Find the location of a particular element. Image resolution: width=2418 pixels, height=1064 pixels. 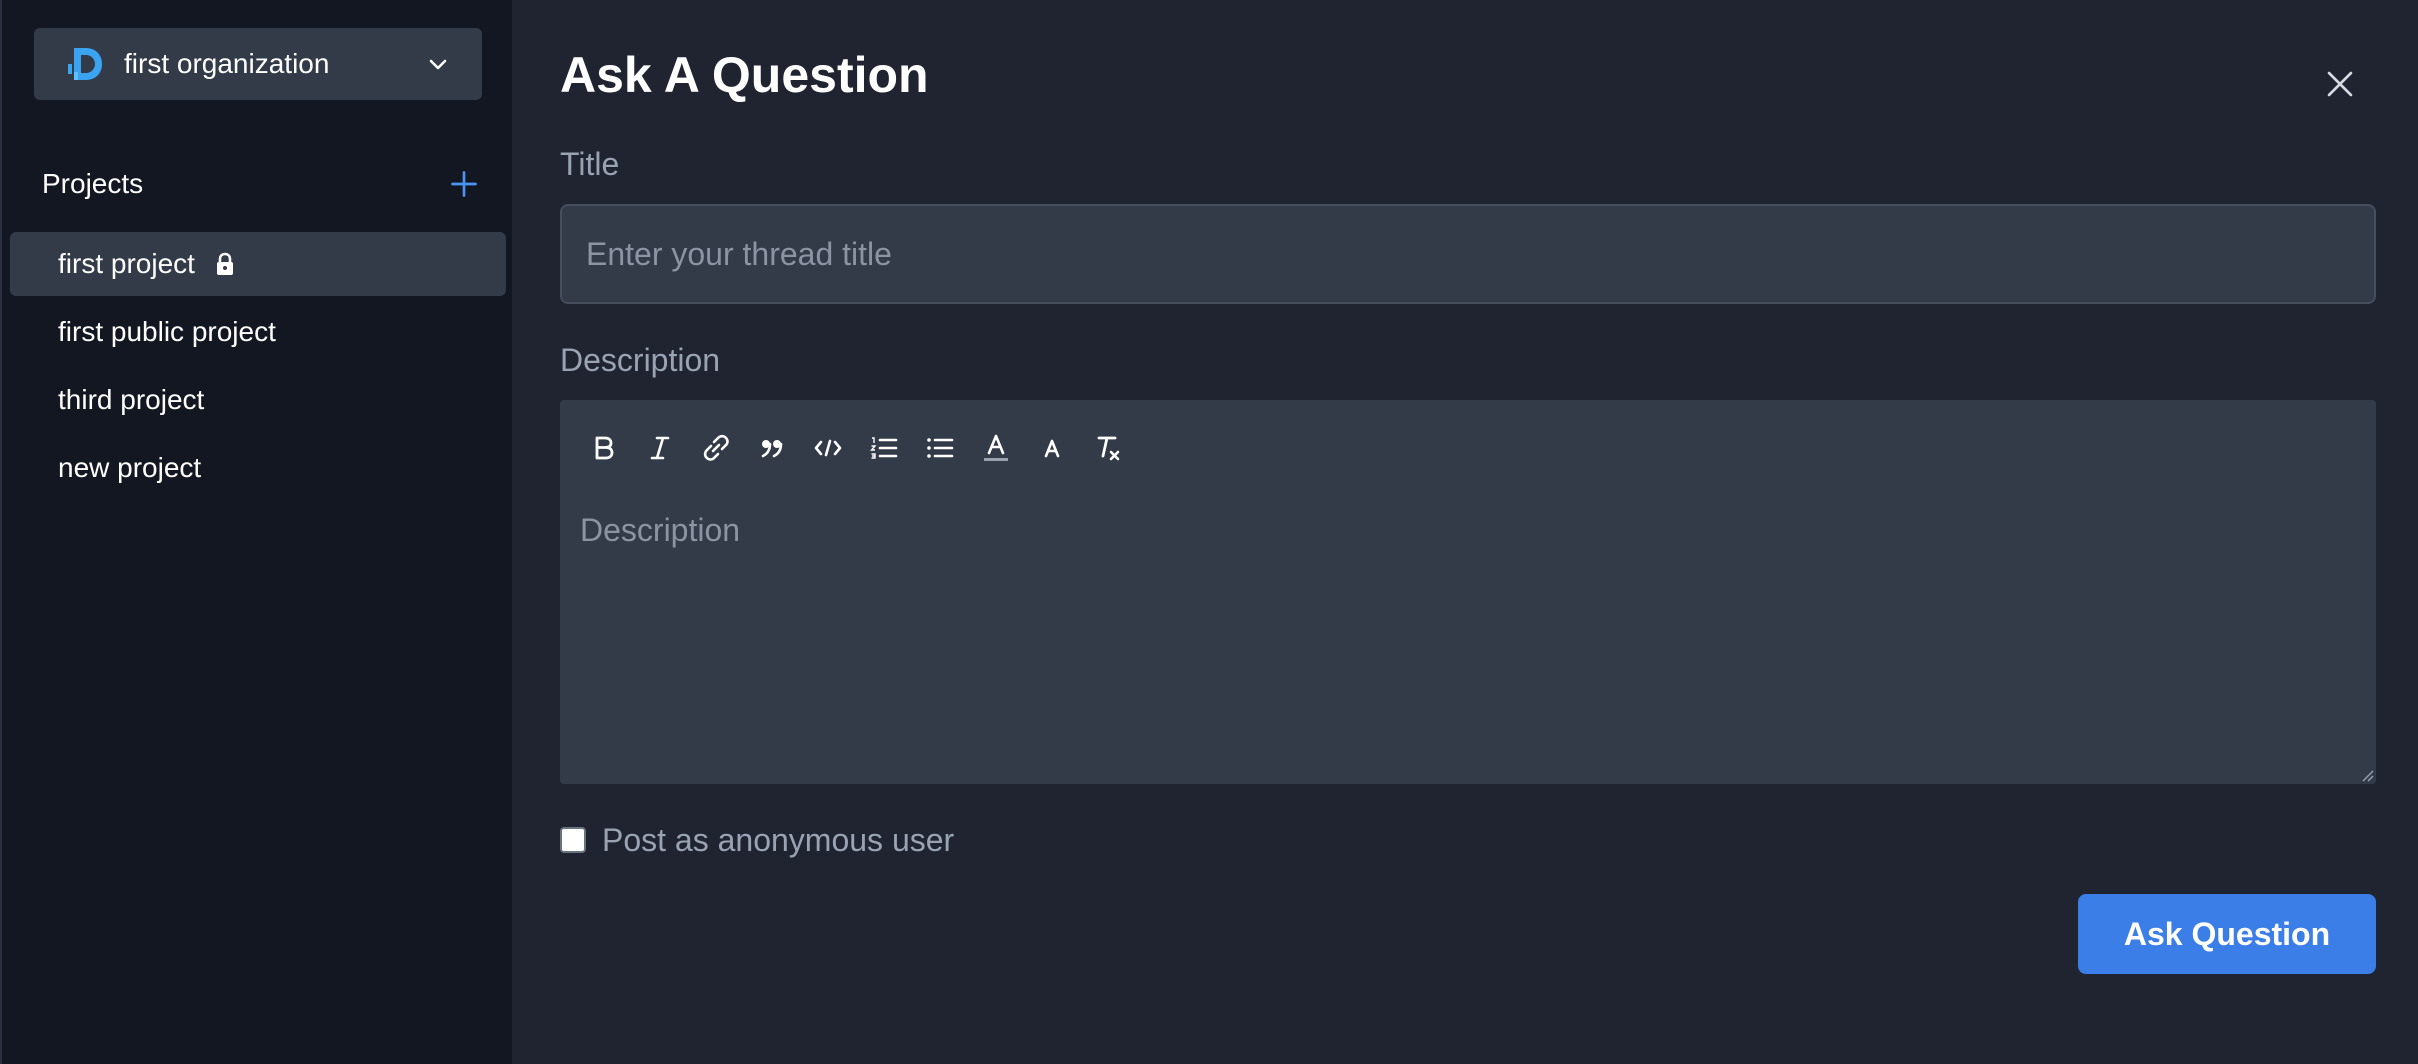

ordered-list-icon is located at coordinates (883, 448).